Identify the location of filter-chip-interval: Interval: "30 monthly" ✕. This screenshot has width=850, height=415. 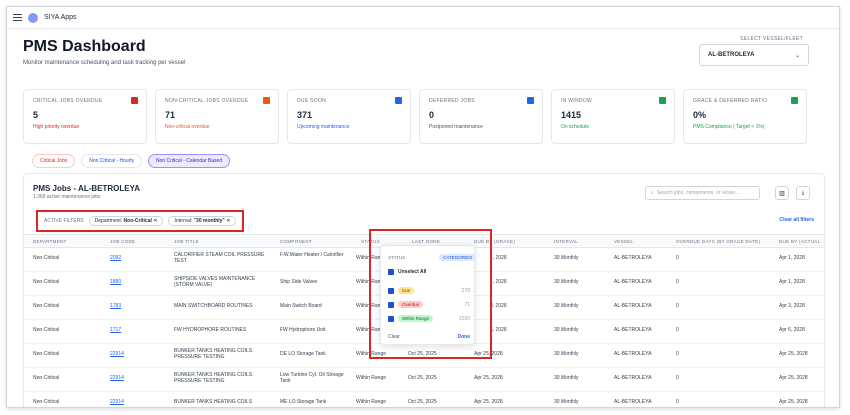
(202, 221).